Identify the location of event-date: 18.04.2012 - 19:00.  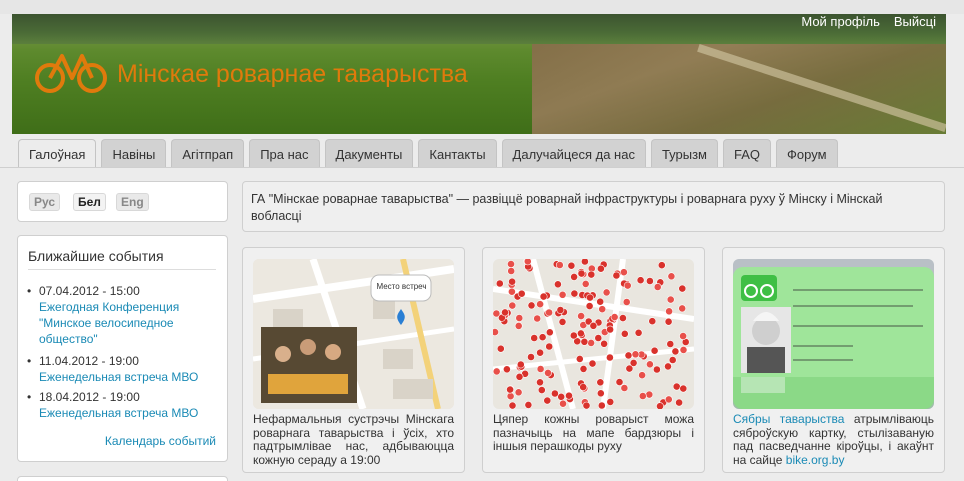
(89, 397).